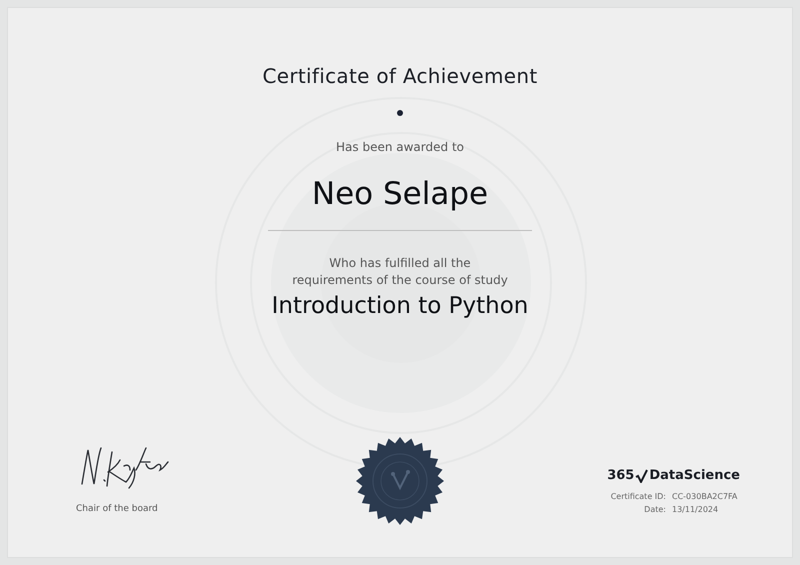 The image size is (800, 565). I want to click on award-intro: Has been awarded to, so click(400, 147).